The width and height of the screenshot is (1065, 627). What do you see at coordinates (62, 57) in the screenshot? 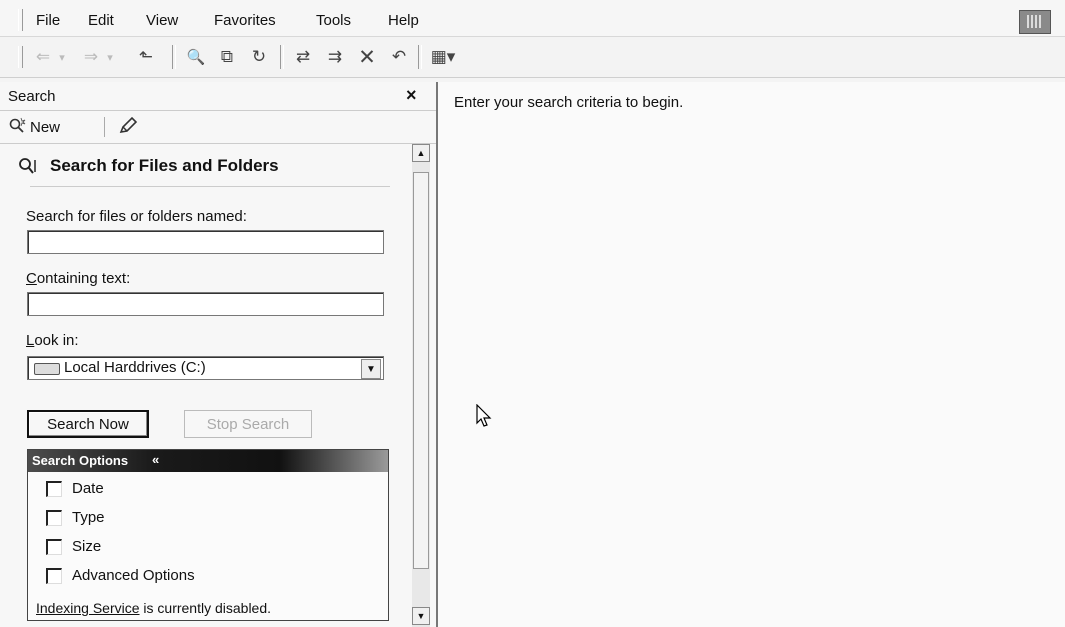
I see `back-dropdown-icon: ▾` at bounding box center [62, 57].